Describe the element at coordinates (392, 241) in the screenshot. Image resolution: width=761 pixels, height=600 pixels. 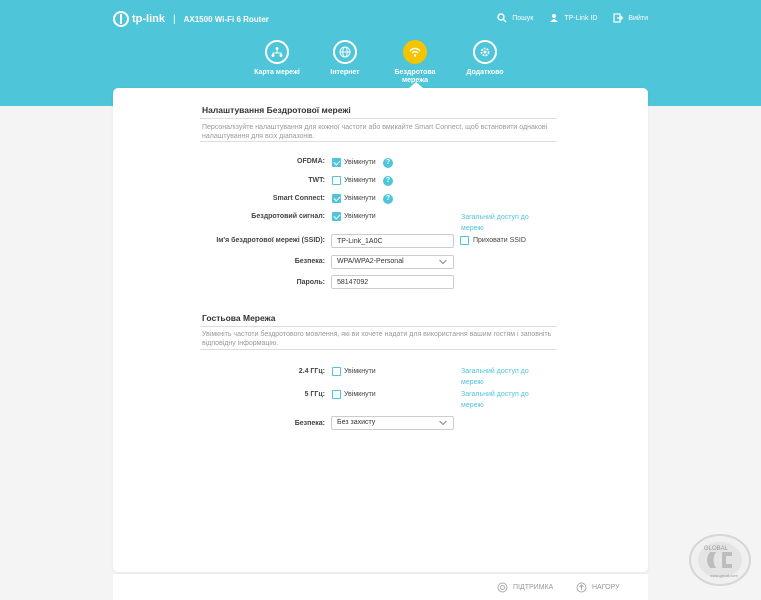
I see `ssid-input` at that location.